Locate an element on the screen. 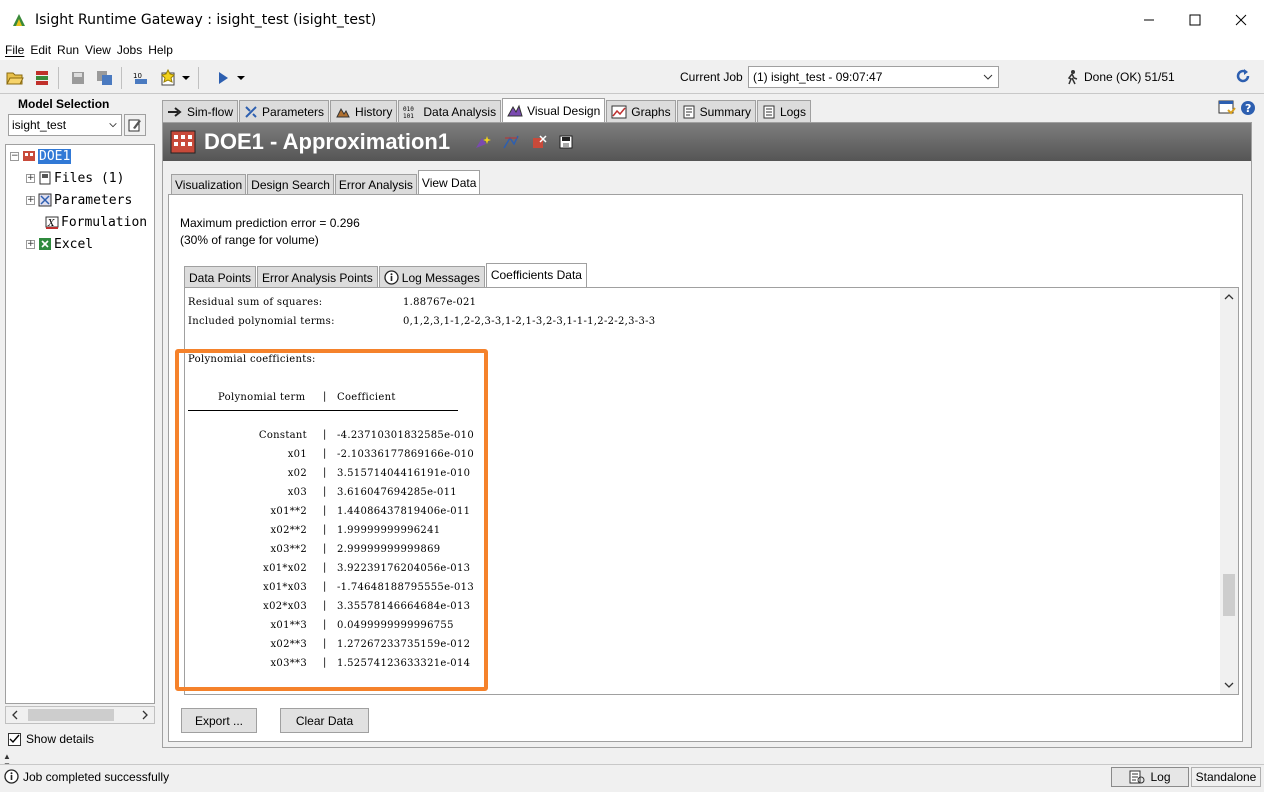 The width and height of the screenshot is (1264, 792). model-select: isight_test is located at coordinates (65, 125).